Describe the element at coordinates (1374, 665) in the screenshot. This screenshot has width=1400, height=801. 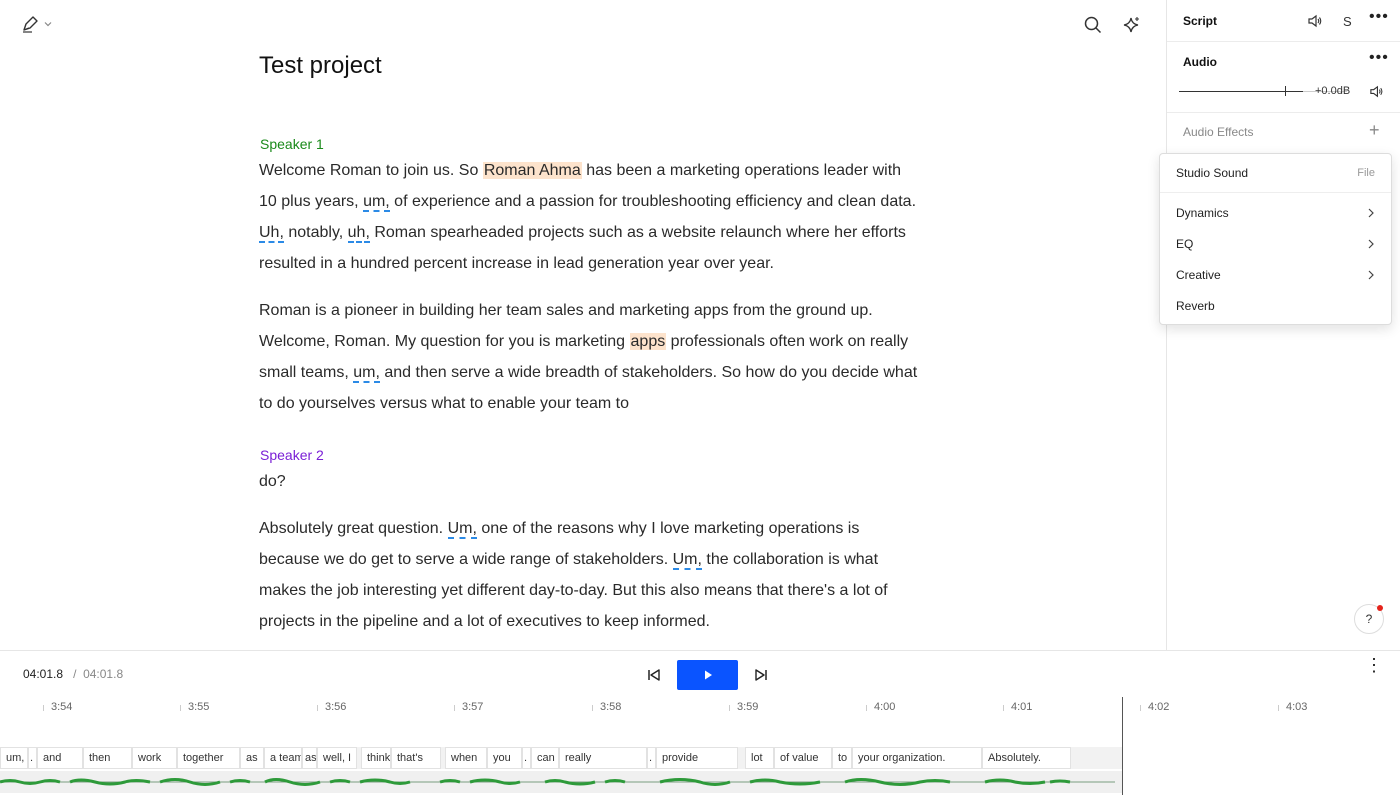
I see `timeline-more-button: ⋮` at that location.